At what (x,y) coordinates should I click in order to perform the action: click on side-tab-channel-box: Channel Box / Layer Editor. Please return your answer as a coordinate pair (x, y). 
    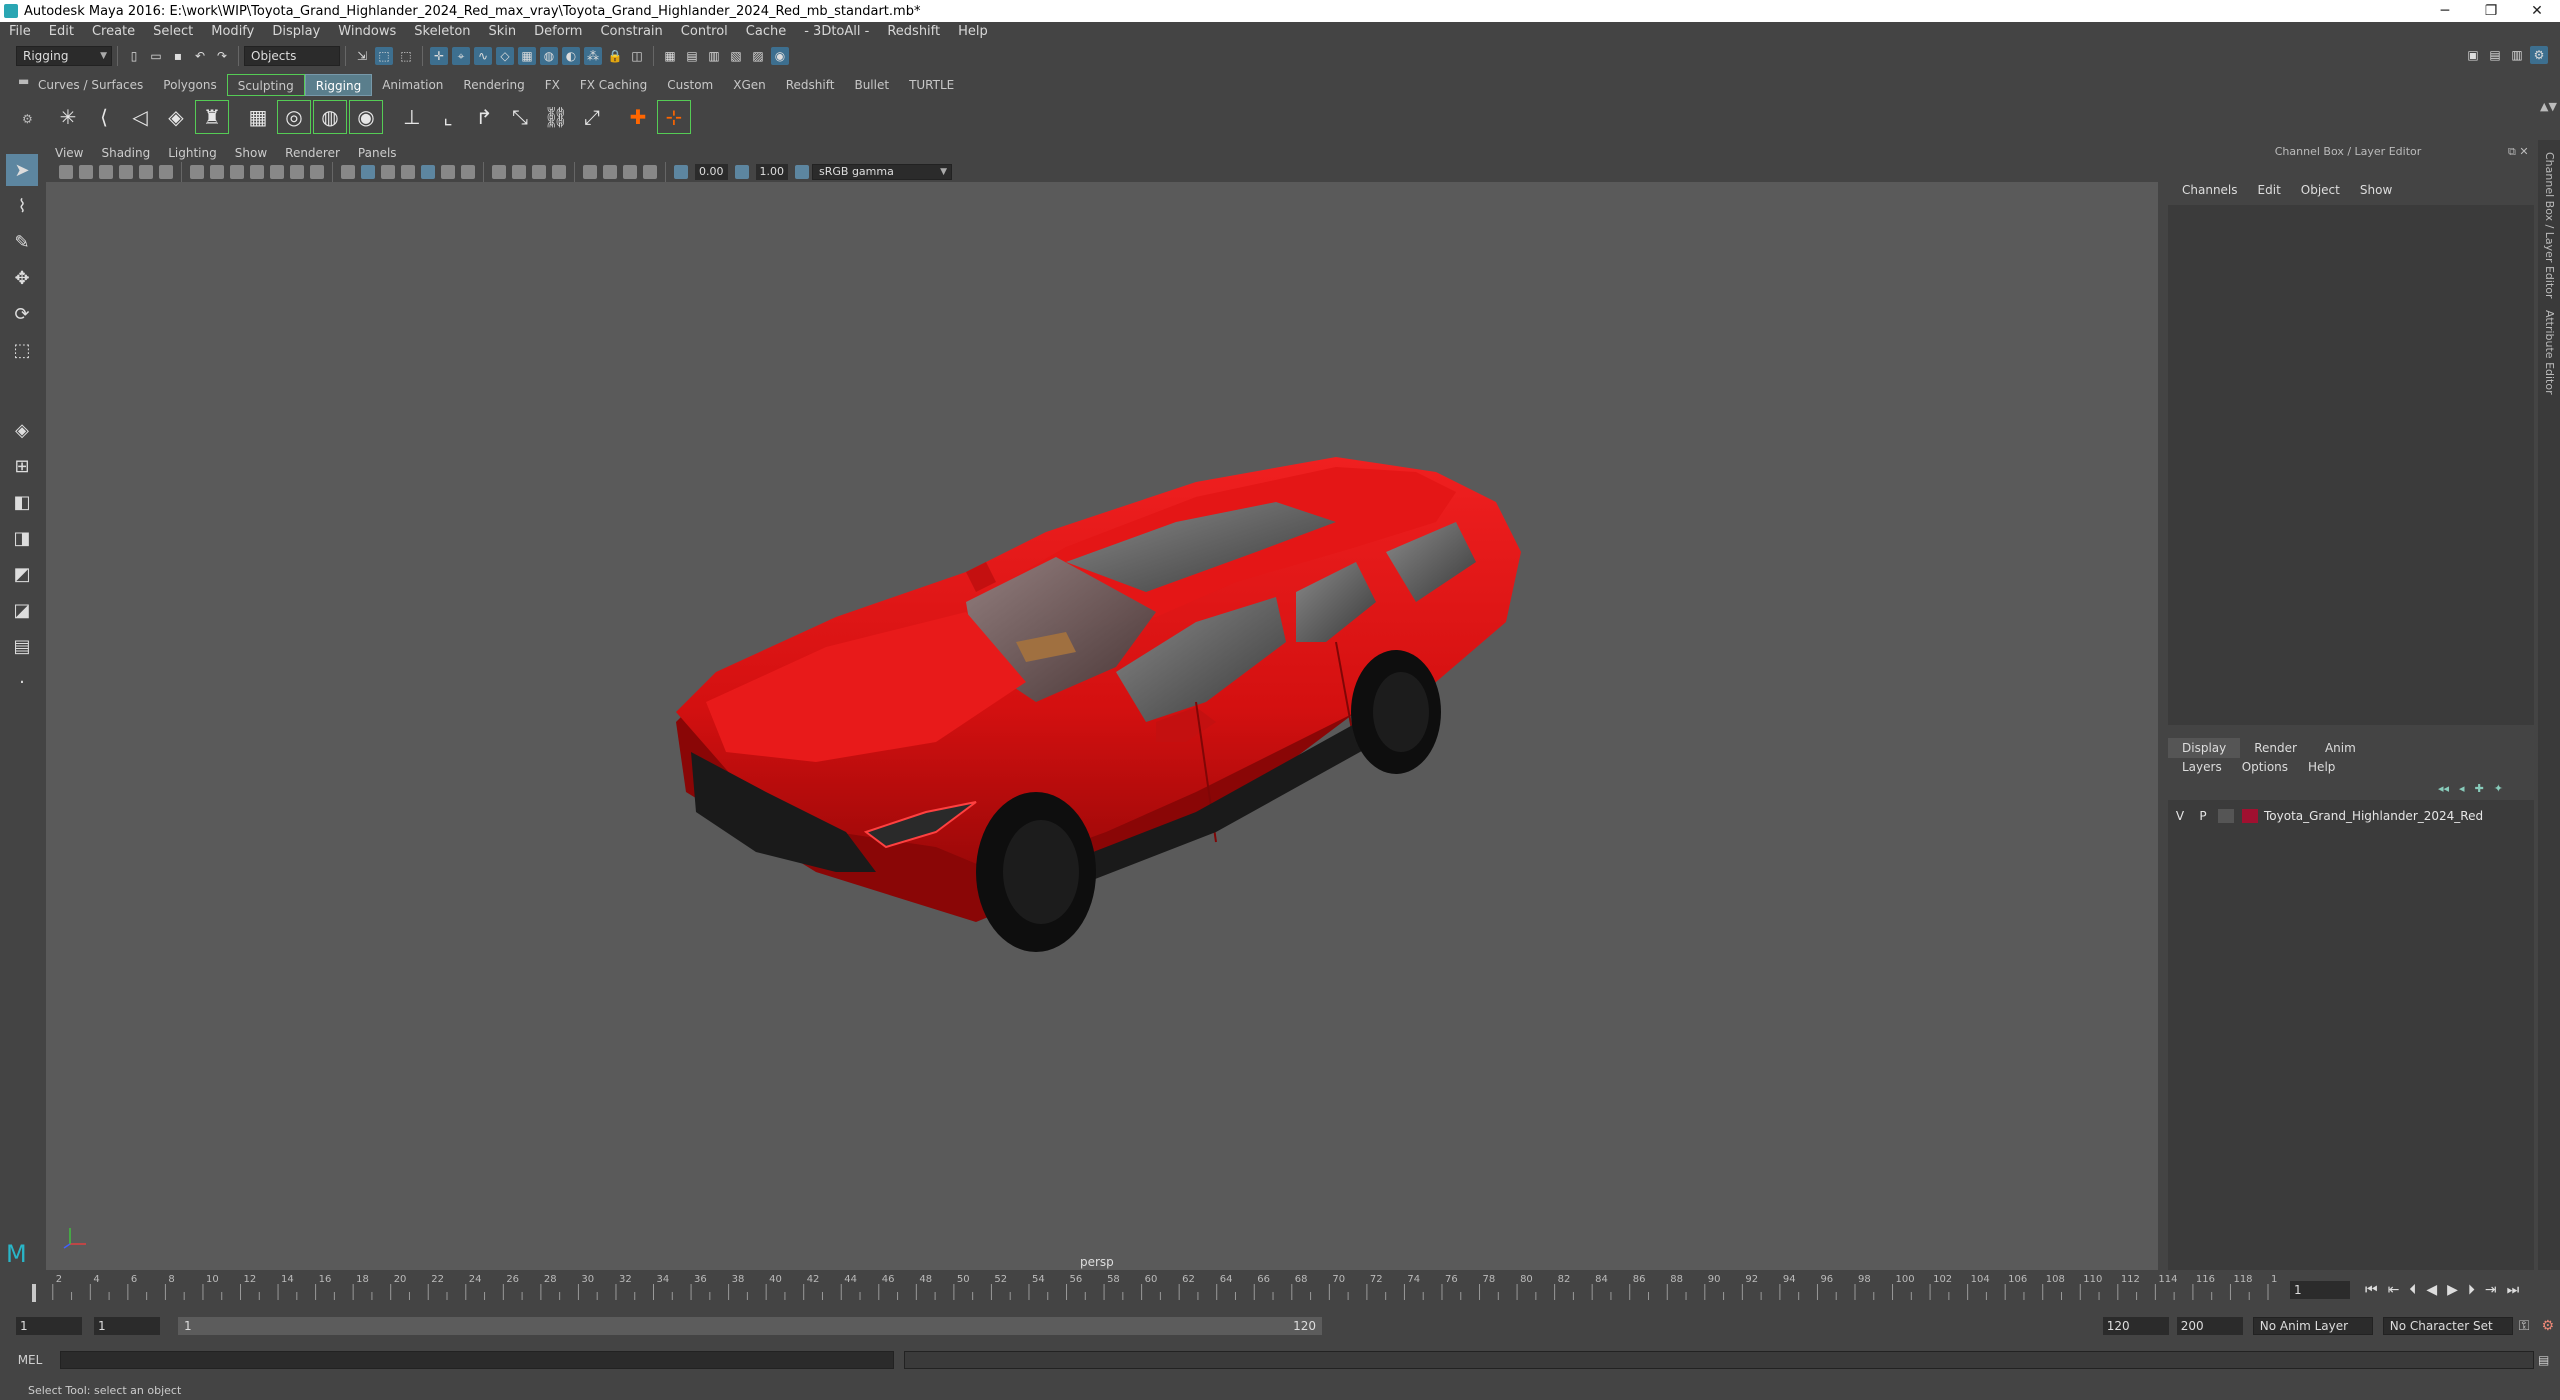
    Looking at the image, I should click on (2549, 225).